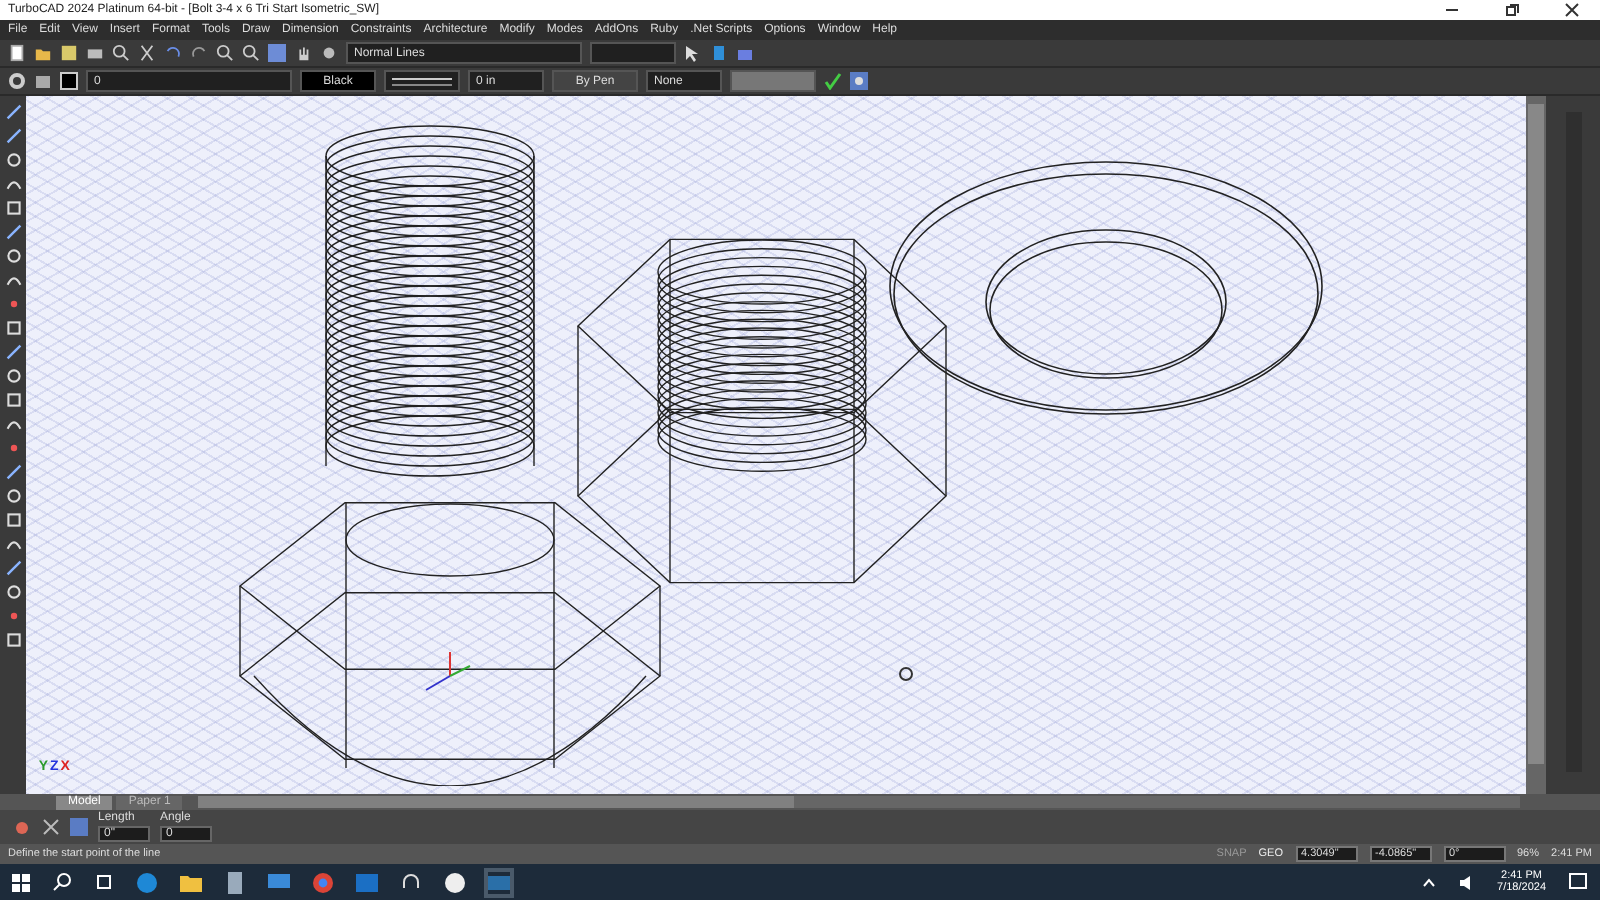 The height and width of the screenshot is (900, 1600). I want to click on windows-logo-icon, so click(21, 882).